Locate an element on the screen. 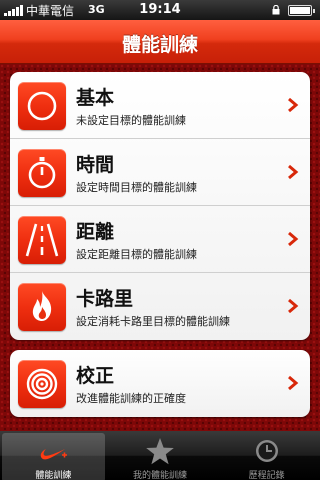 The image size is (320, 480). circle-icon is located at coordinates (42, 106).